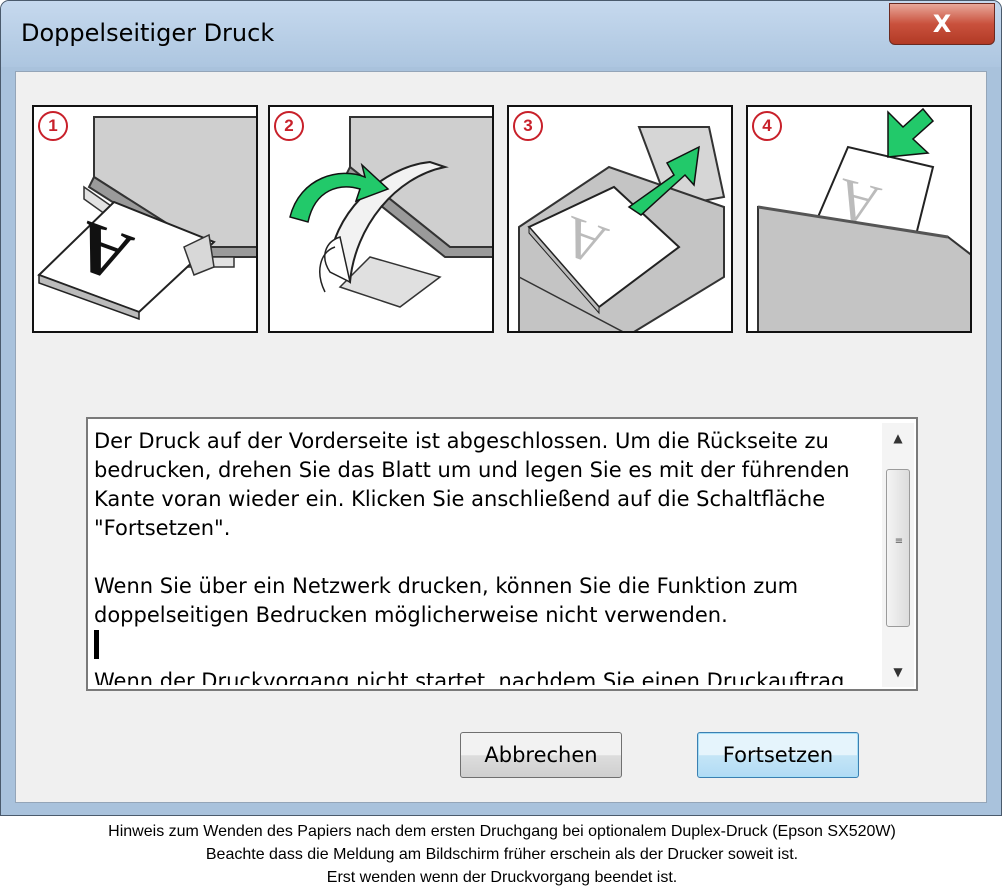  Describe the element at coordinates (501, 34) in the screenshot. I see `title-bar: Doppelseitiger Druck X` at that location.